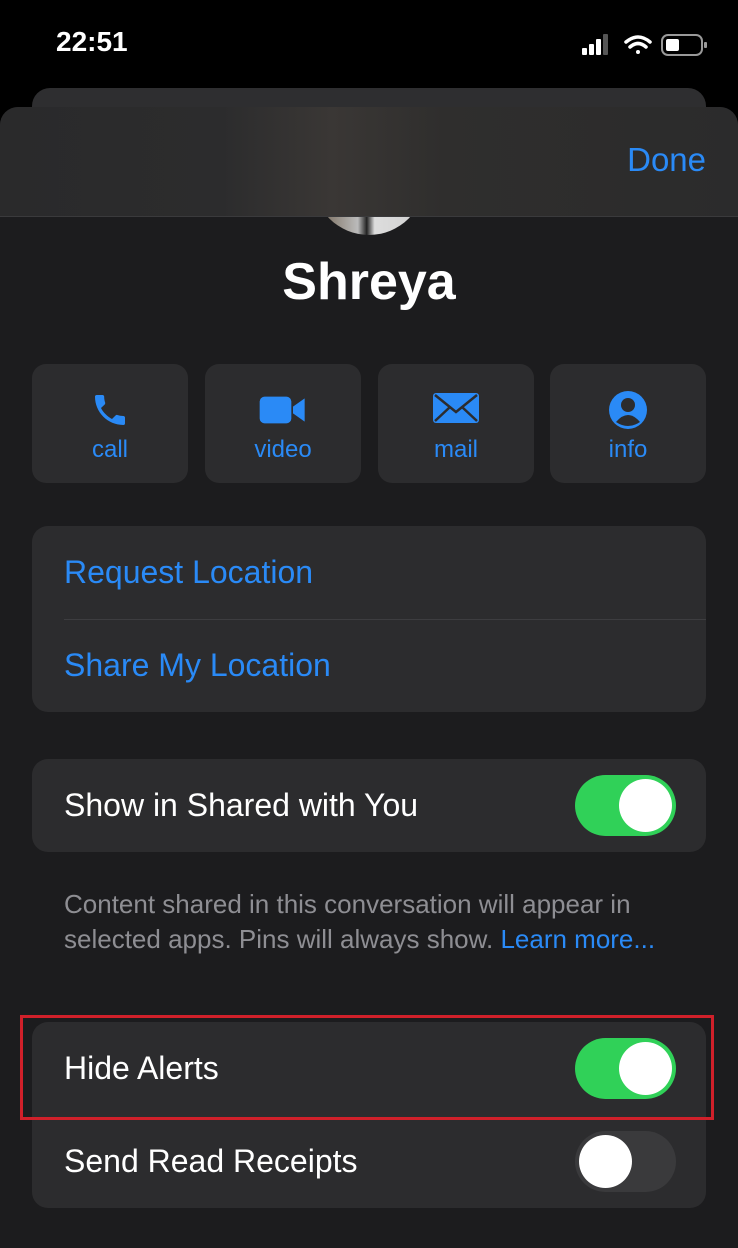 This screenshot has width=738, height=1248. I want to click on cellular-signal-icon, so click(595, 44).